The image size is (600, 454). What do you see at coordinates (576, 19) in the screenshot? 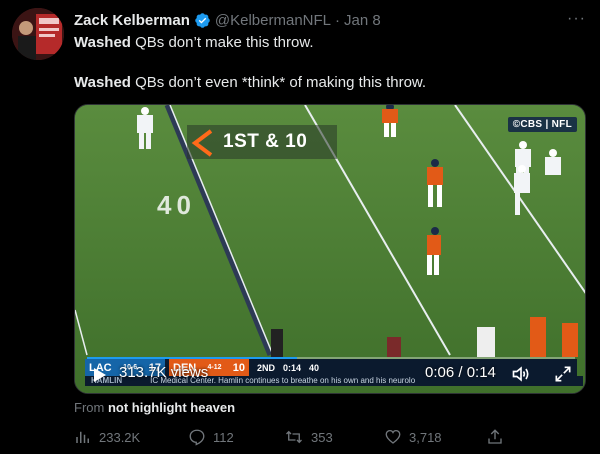
I see `more-options-icon: ···` at bounding box center [576, 19].